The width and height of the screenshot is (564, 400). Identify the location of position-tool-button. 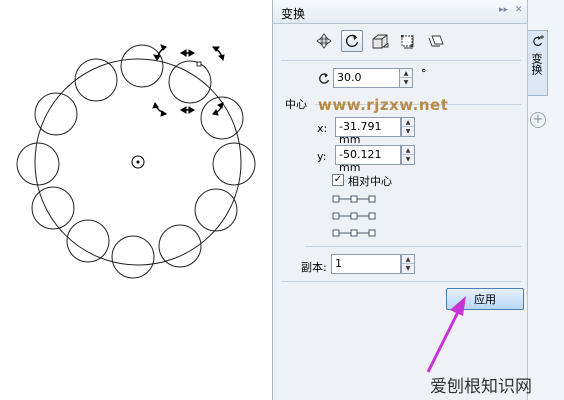
(324, 41).